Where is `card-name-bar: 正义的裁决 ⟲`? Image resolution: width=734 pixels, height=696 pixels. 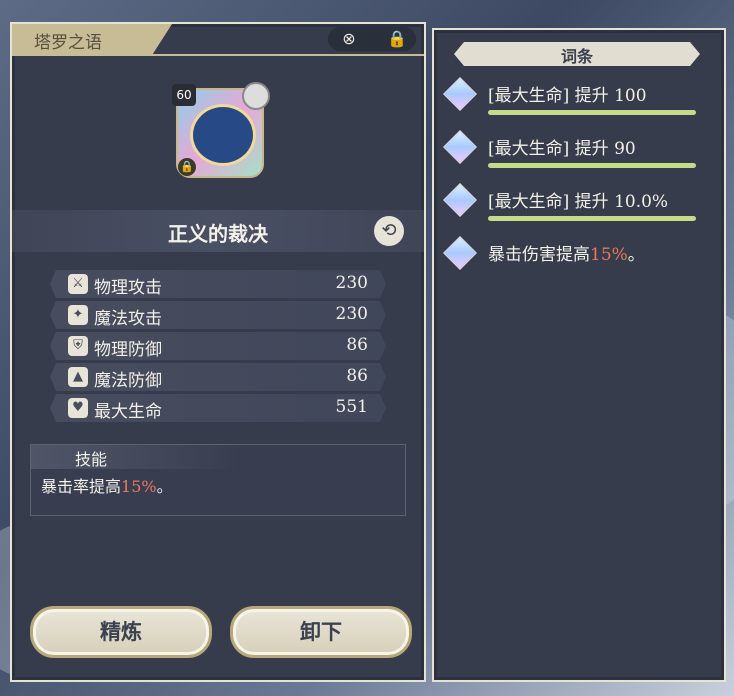
card-name-bar: 正义的裁决 ⟲ is located at coordinates (218, 231).